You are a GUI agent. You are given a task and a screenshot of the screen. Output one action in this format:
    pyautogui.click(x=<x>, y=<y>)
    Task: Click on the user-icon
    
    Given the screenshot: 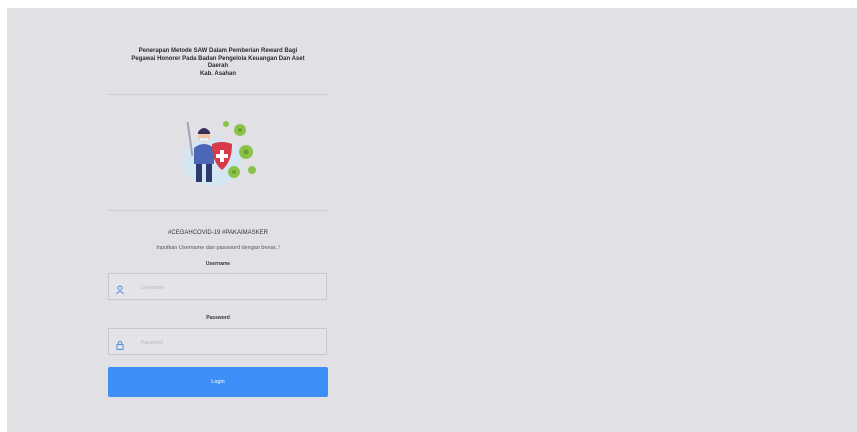 What is the action you would take?
    pyautogui.click(x=120, y=288)
    